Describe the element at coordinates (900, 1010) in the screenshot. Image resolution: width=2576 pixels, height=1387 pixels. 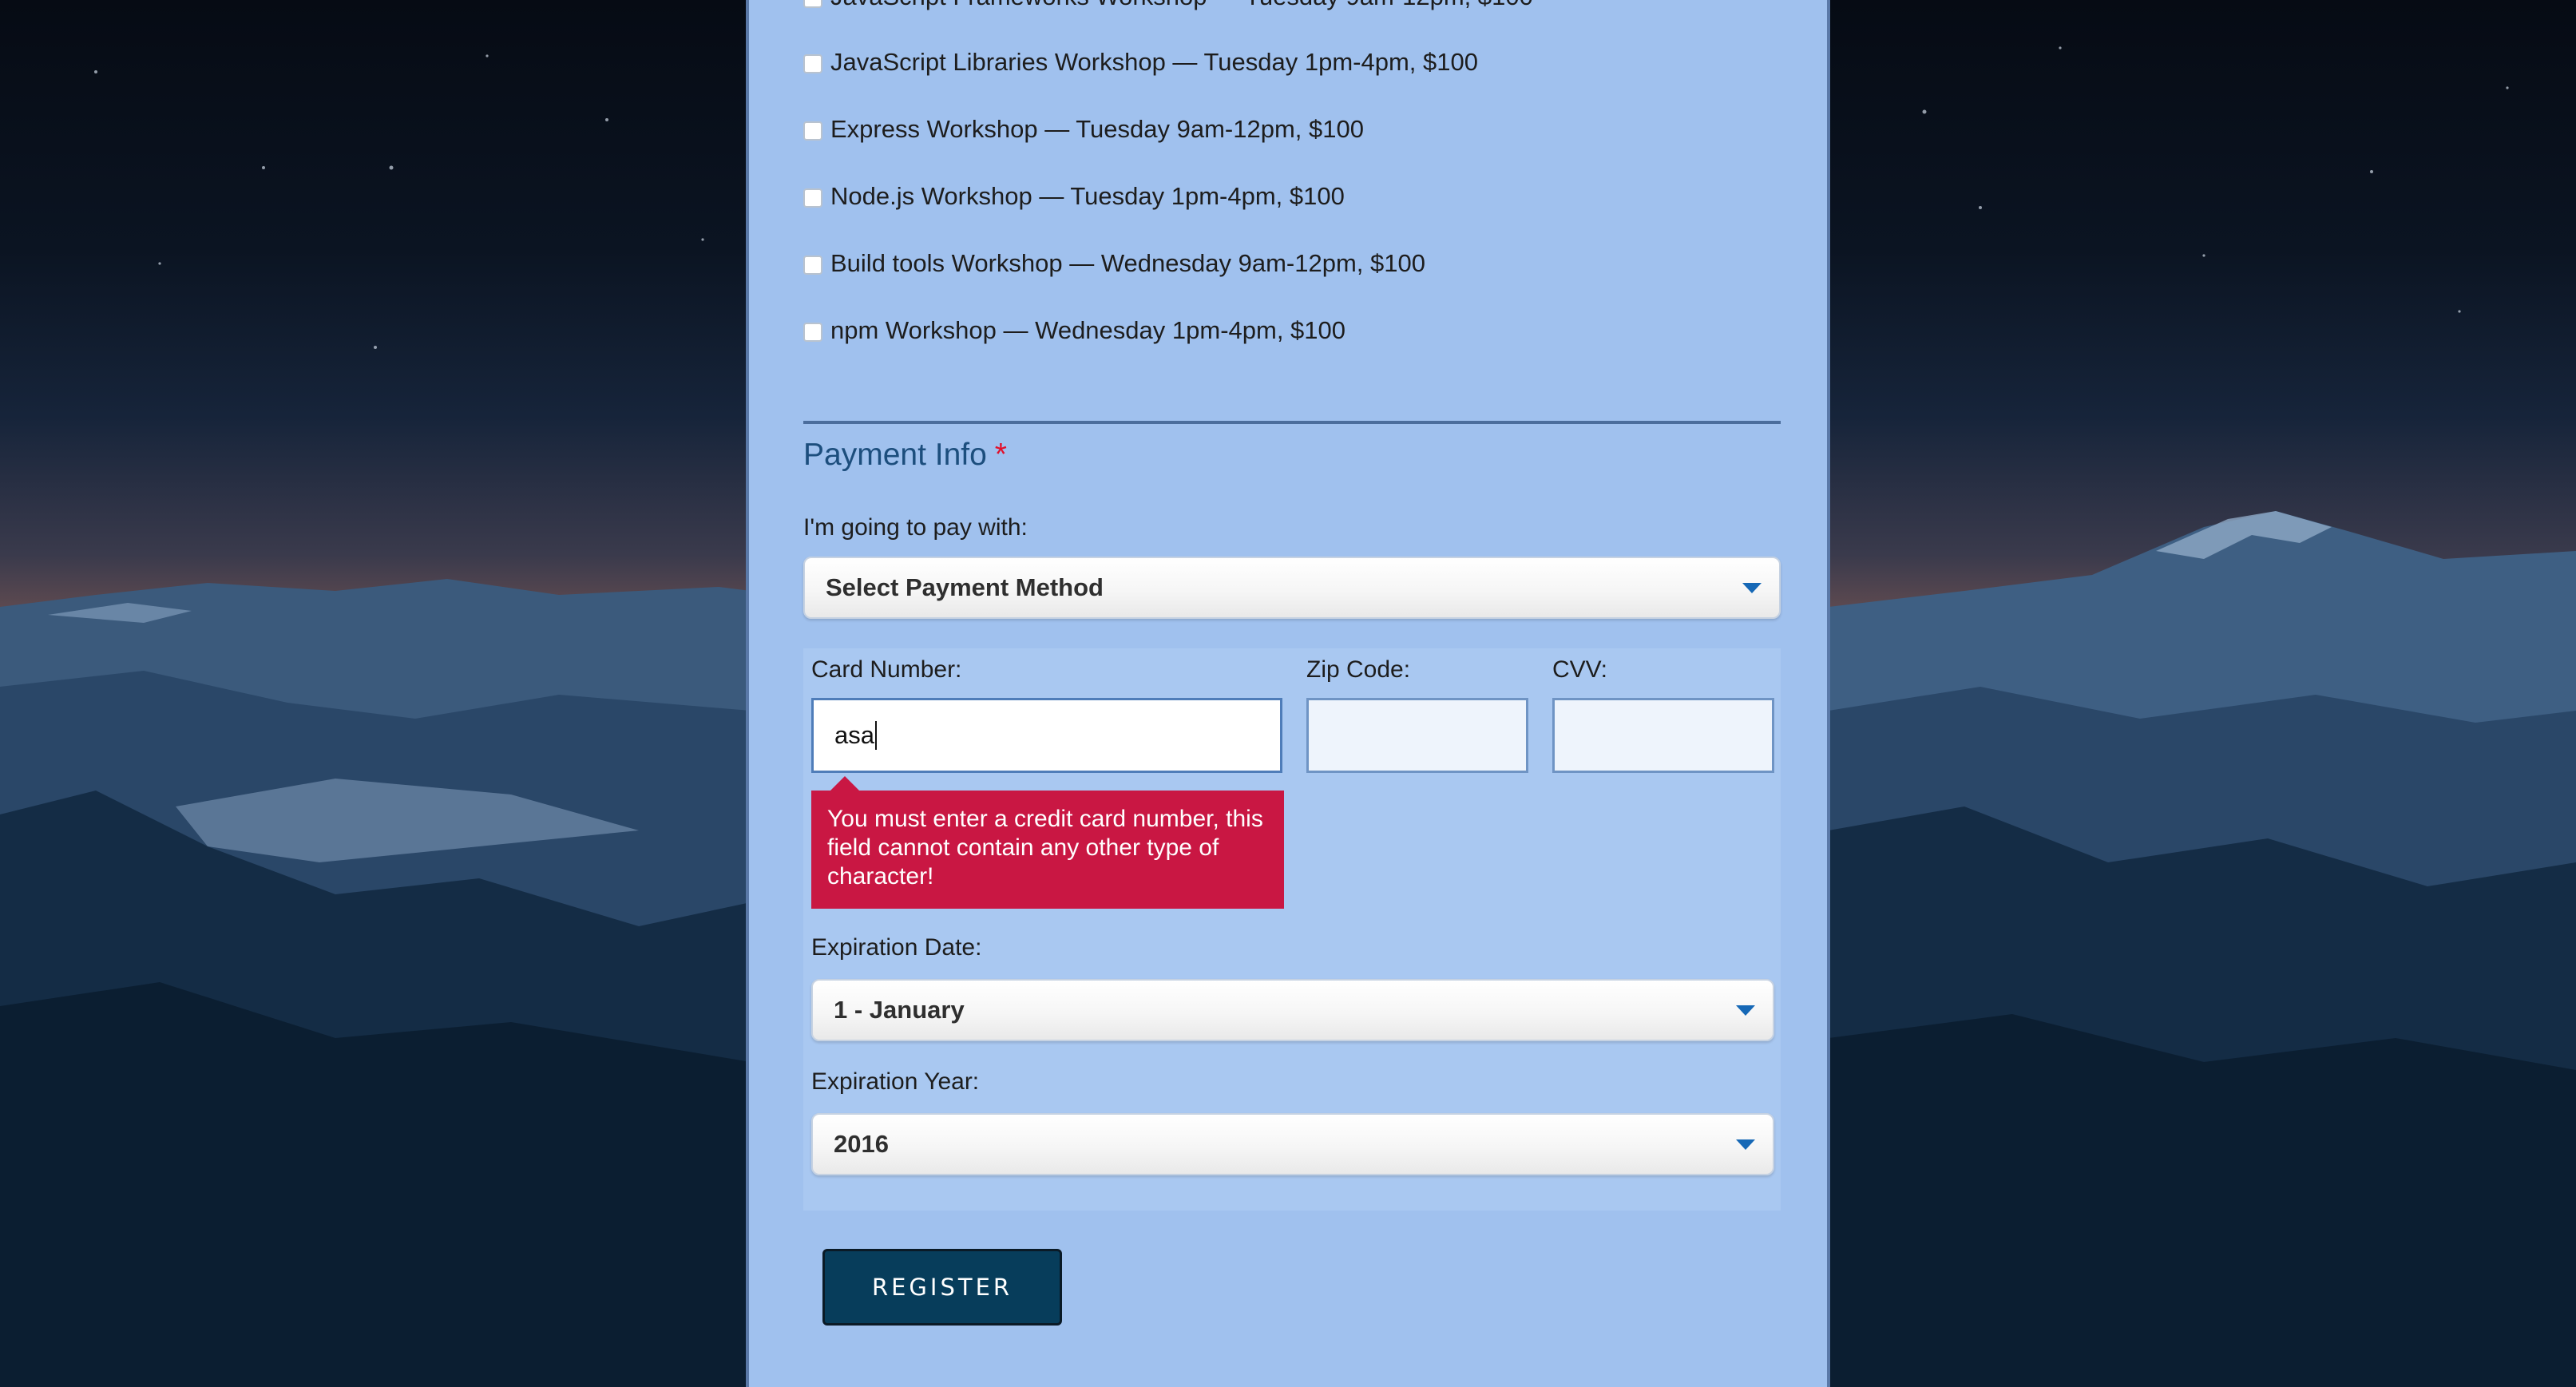
I see `expiration-date-value: 1 - January` at that location.